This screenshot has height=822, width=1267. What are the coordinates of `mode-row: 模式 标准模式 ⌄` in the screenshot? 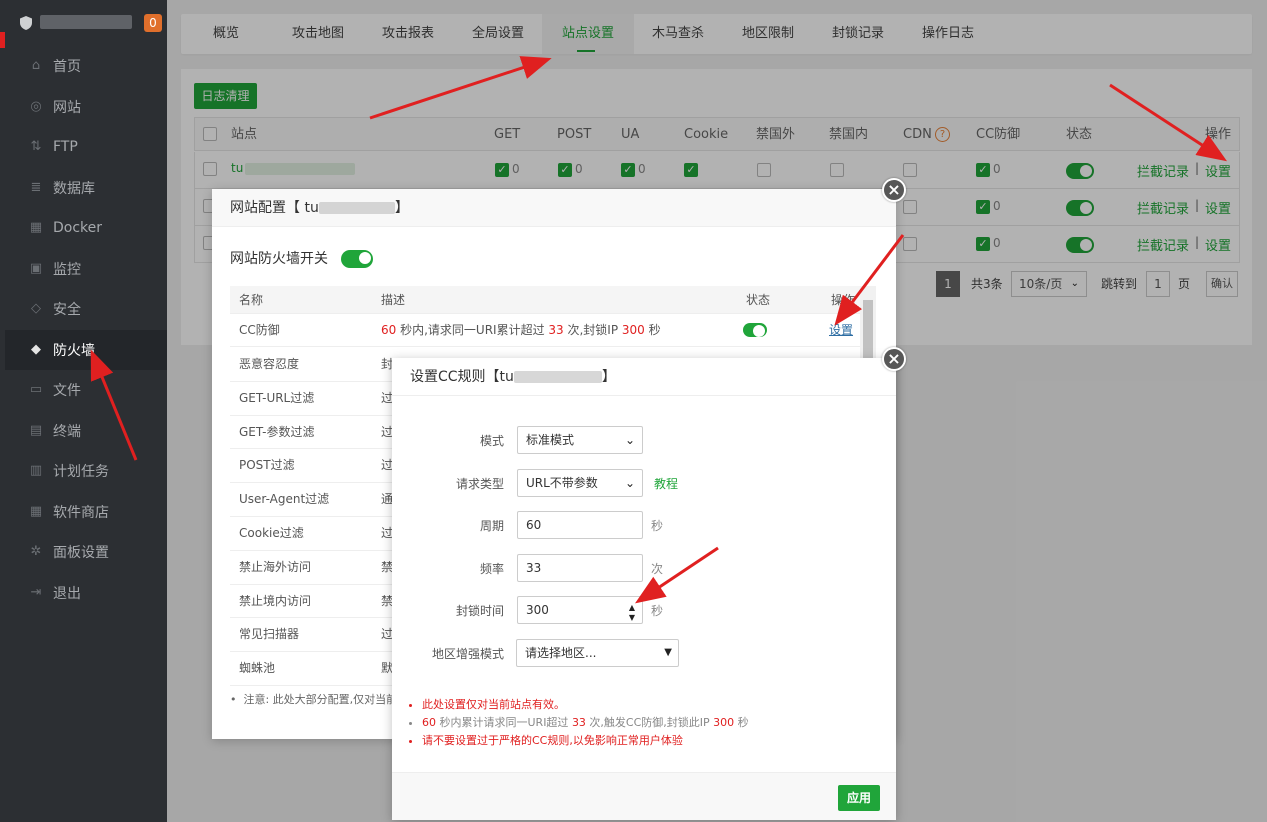 It's located at (644, 441).